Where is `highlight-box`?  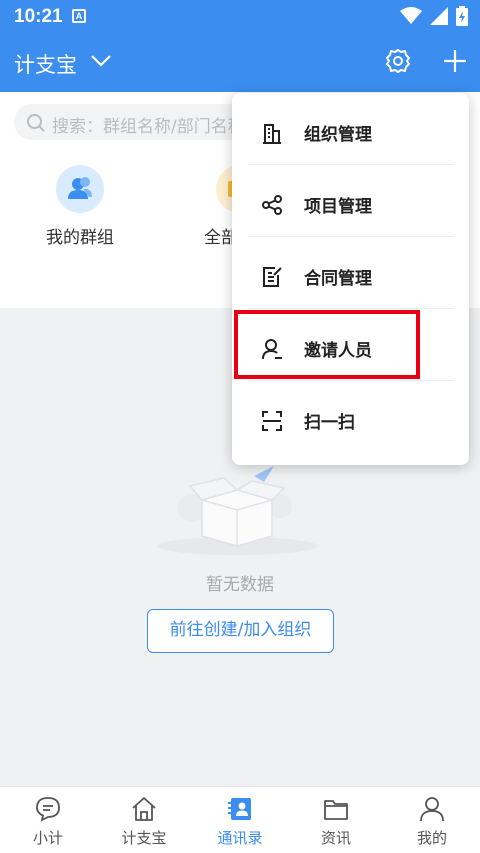
highlight-box is located at coordinates (327, 344).